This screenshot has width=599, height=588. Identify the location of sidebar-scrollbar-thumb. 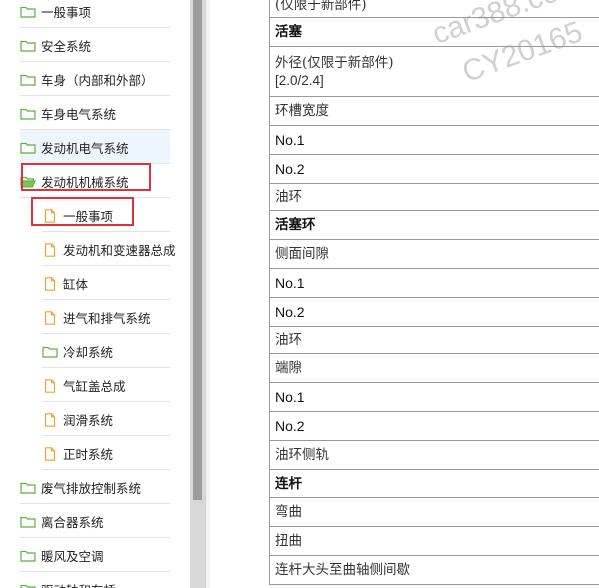
(197, 250).